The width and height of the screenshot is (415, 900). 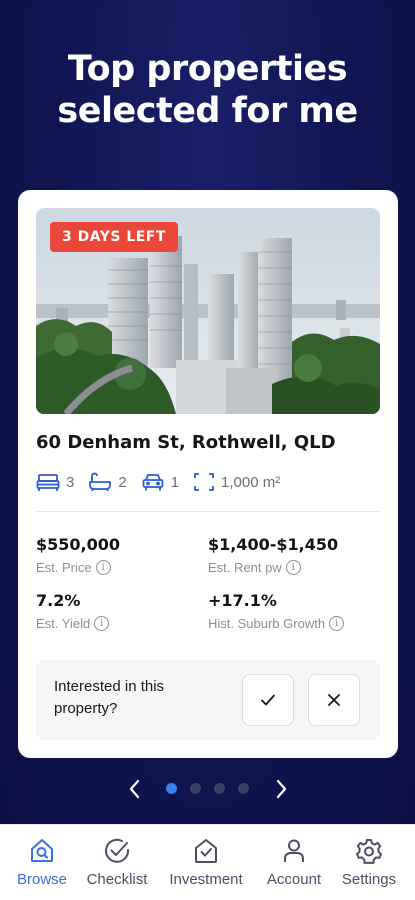 What do you see at coordinates (48, 482) in the screenshot?
I see `bed-icon` at bounding box center [48, 482].